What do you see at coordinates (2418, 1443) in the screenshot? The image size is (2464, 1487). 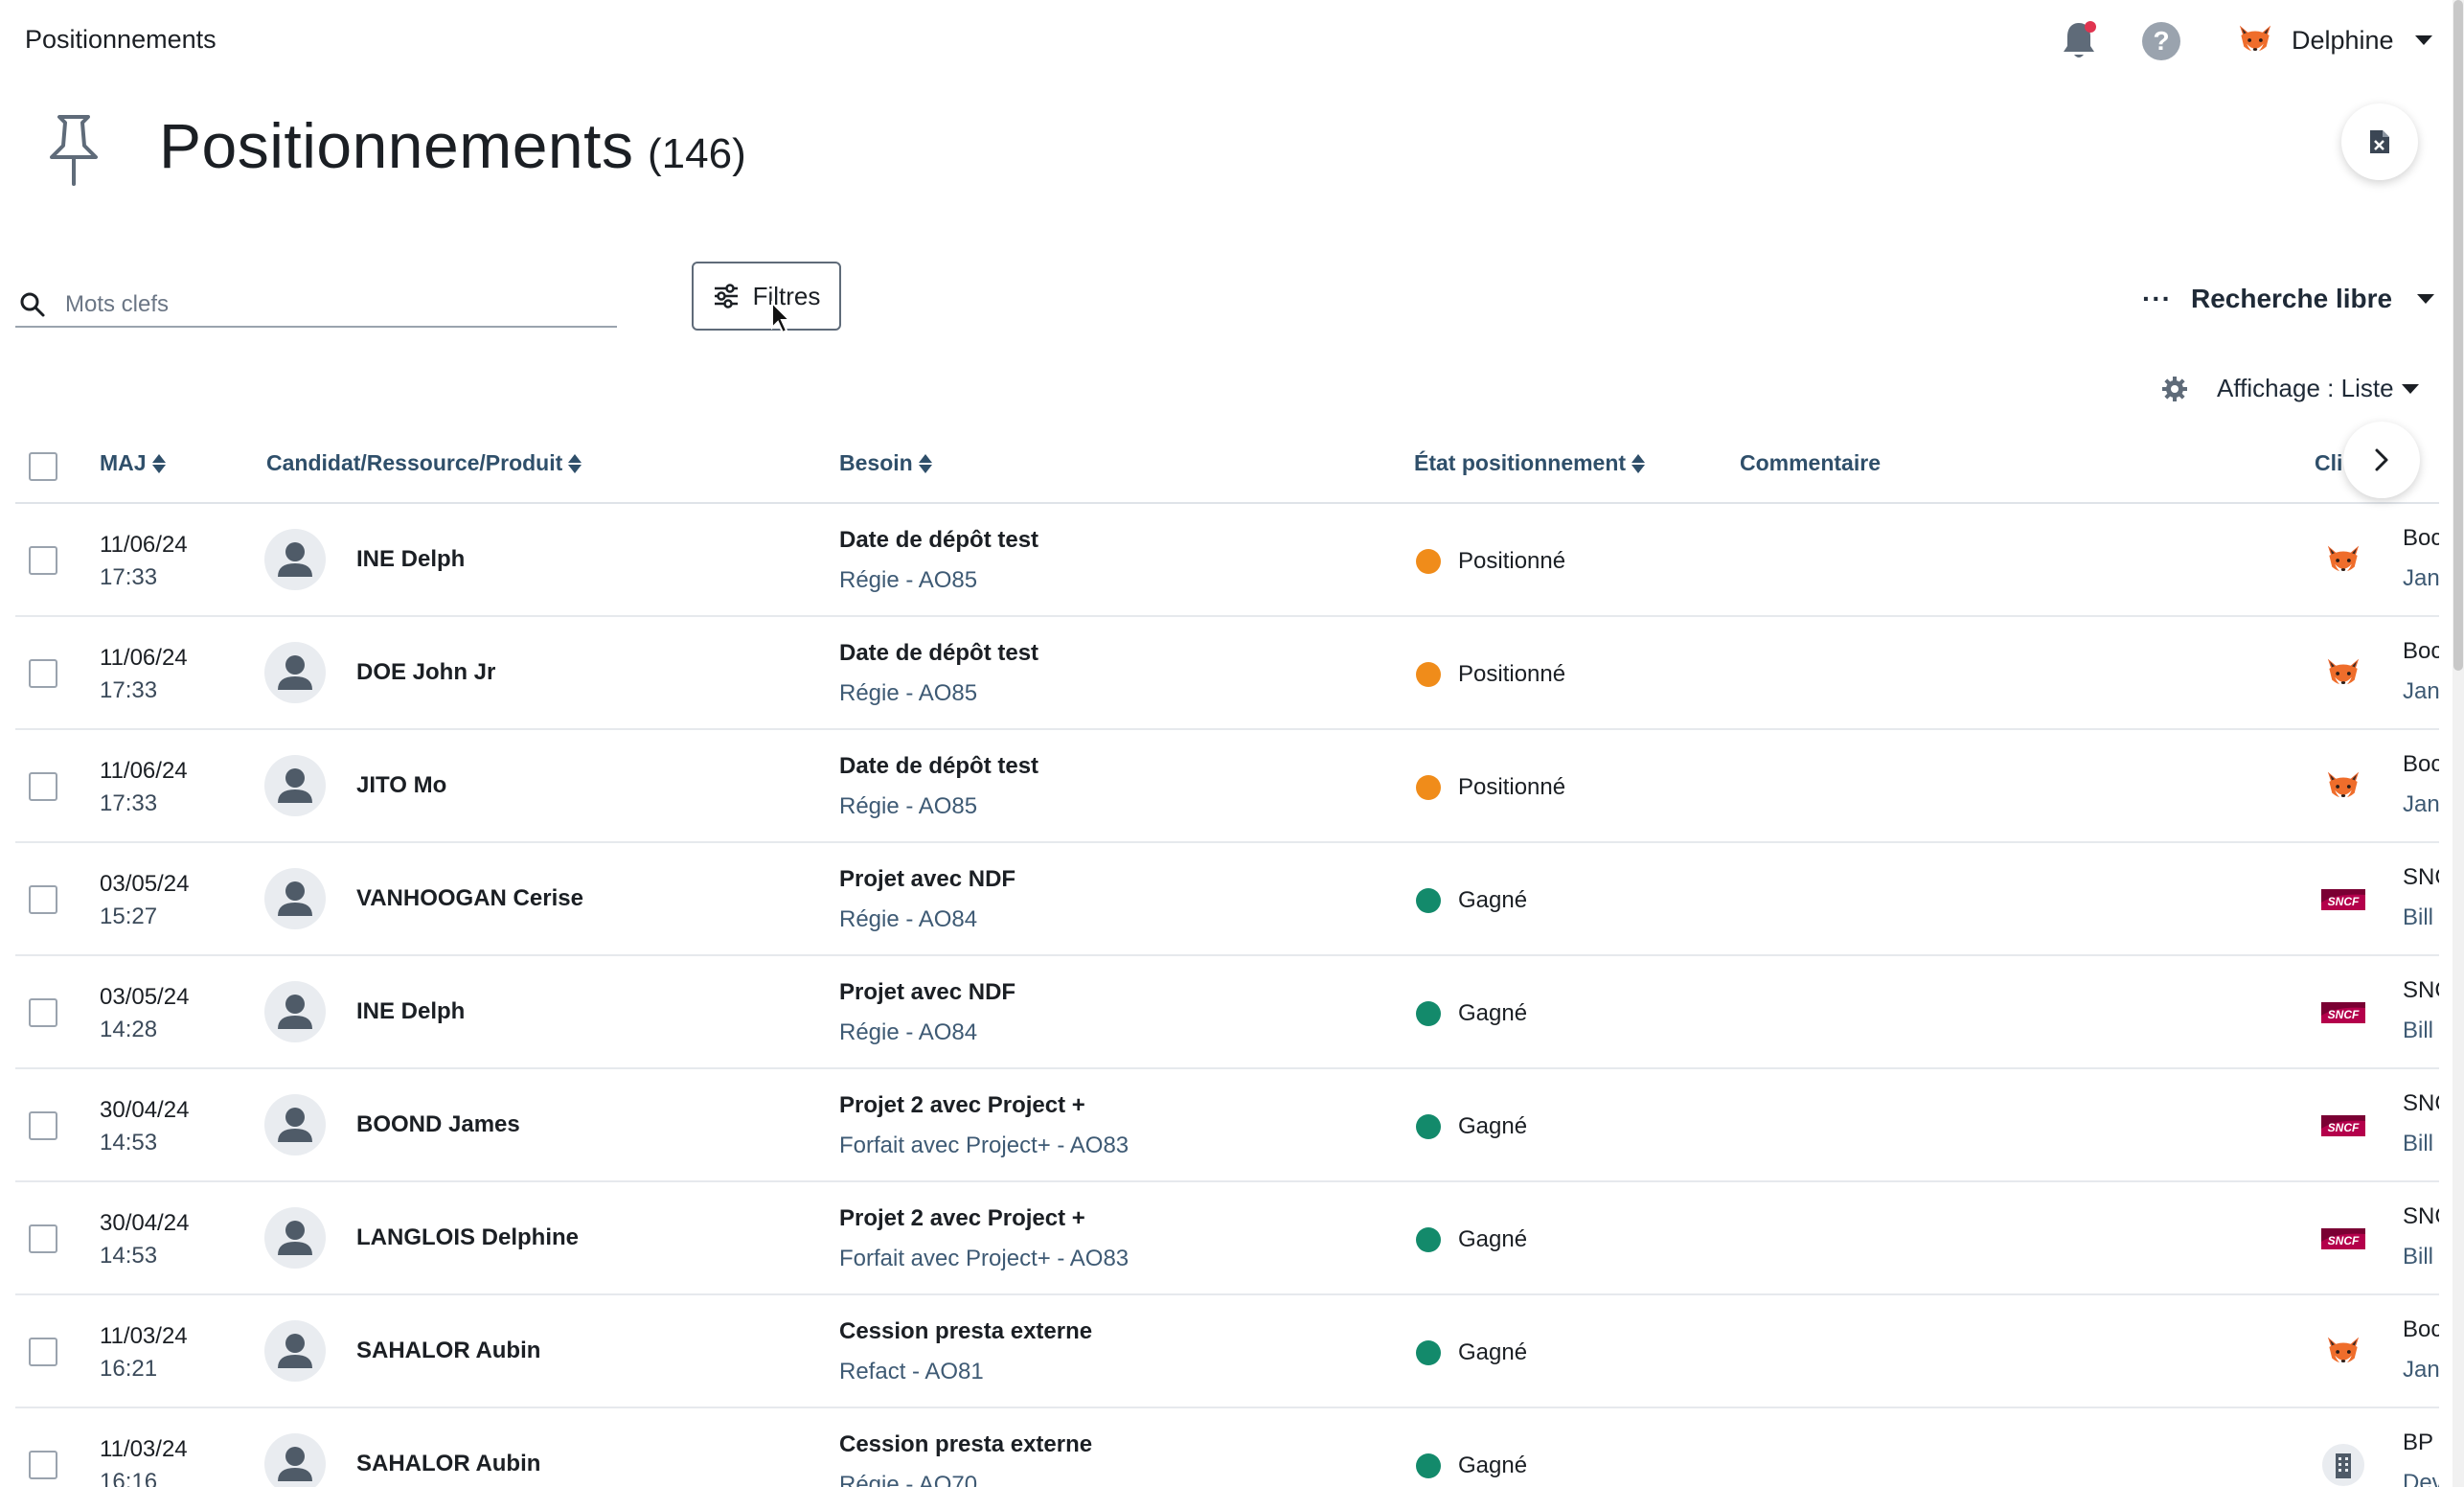 I see `client-name: BP` at bounding box center [2418, 1443].